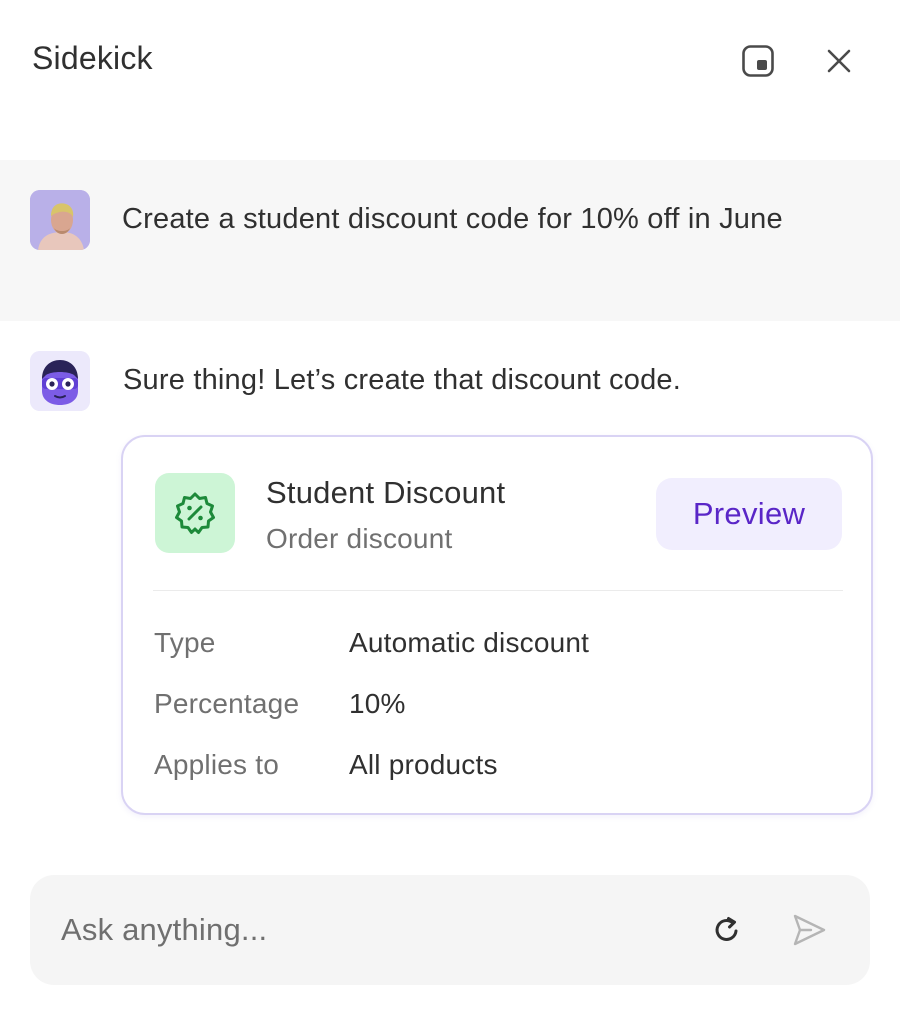 This screenshot has height=1016, width=900. Describe the element at coordinates (498, 590) in the screenshot. I see `card-divider` at that location.